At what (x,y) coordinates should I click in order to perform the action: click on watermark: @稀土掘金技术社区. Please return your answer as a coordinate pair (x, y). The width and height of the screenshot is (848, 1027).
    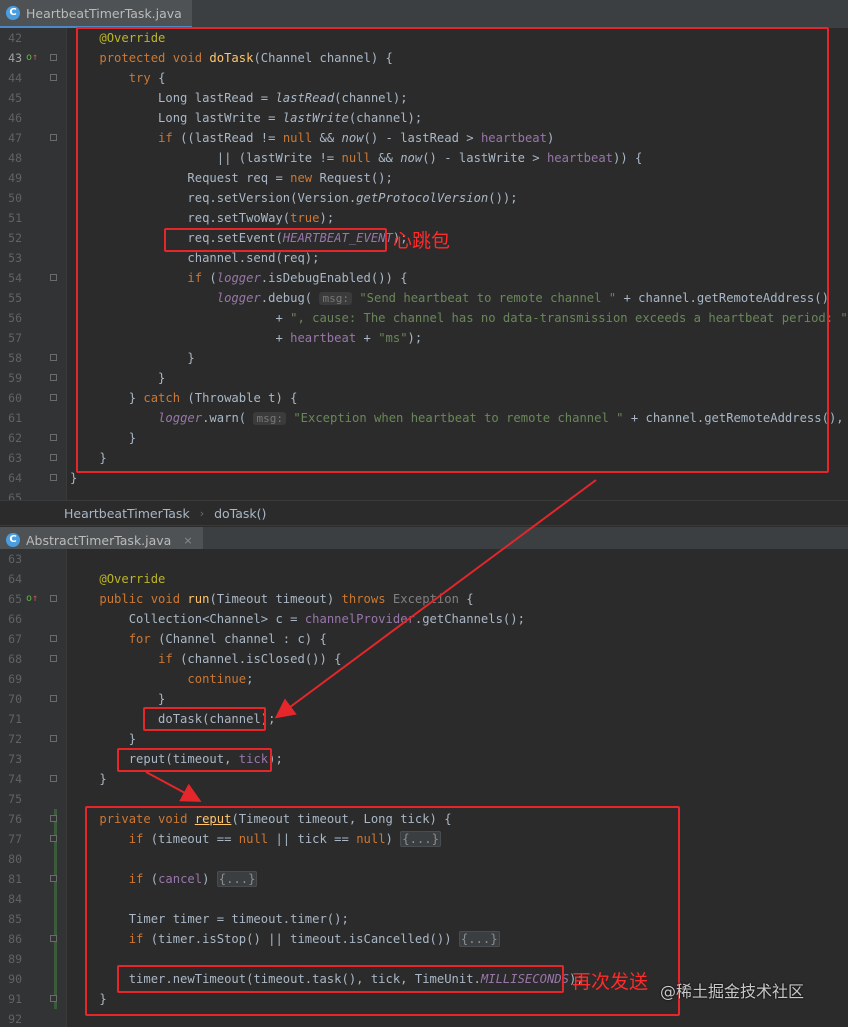
    Looking at the image, I should click on (732, 991).